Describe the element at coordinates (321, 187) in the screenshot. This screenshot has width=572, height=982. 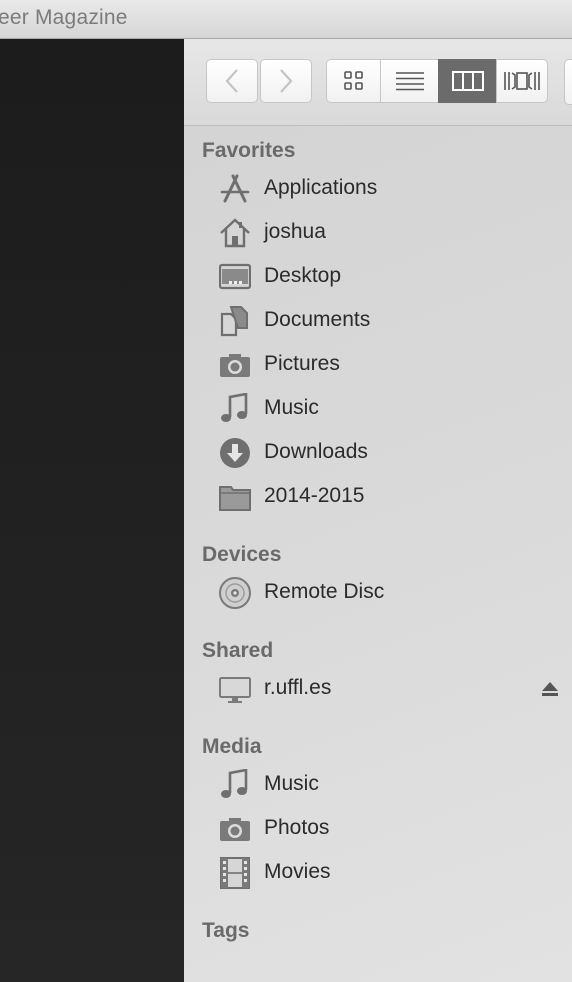
I see `sidebar-item-label: Applications` at that location.